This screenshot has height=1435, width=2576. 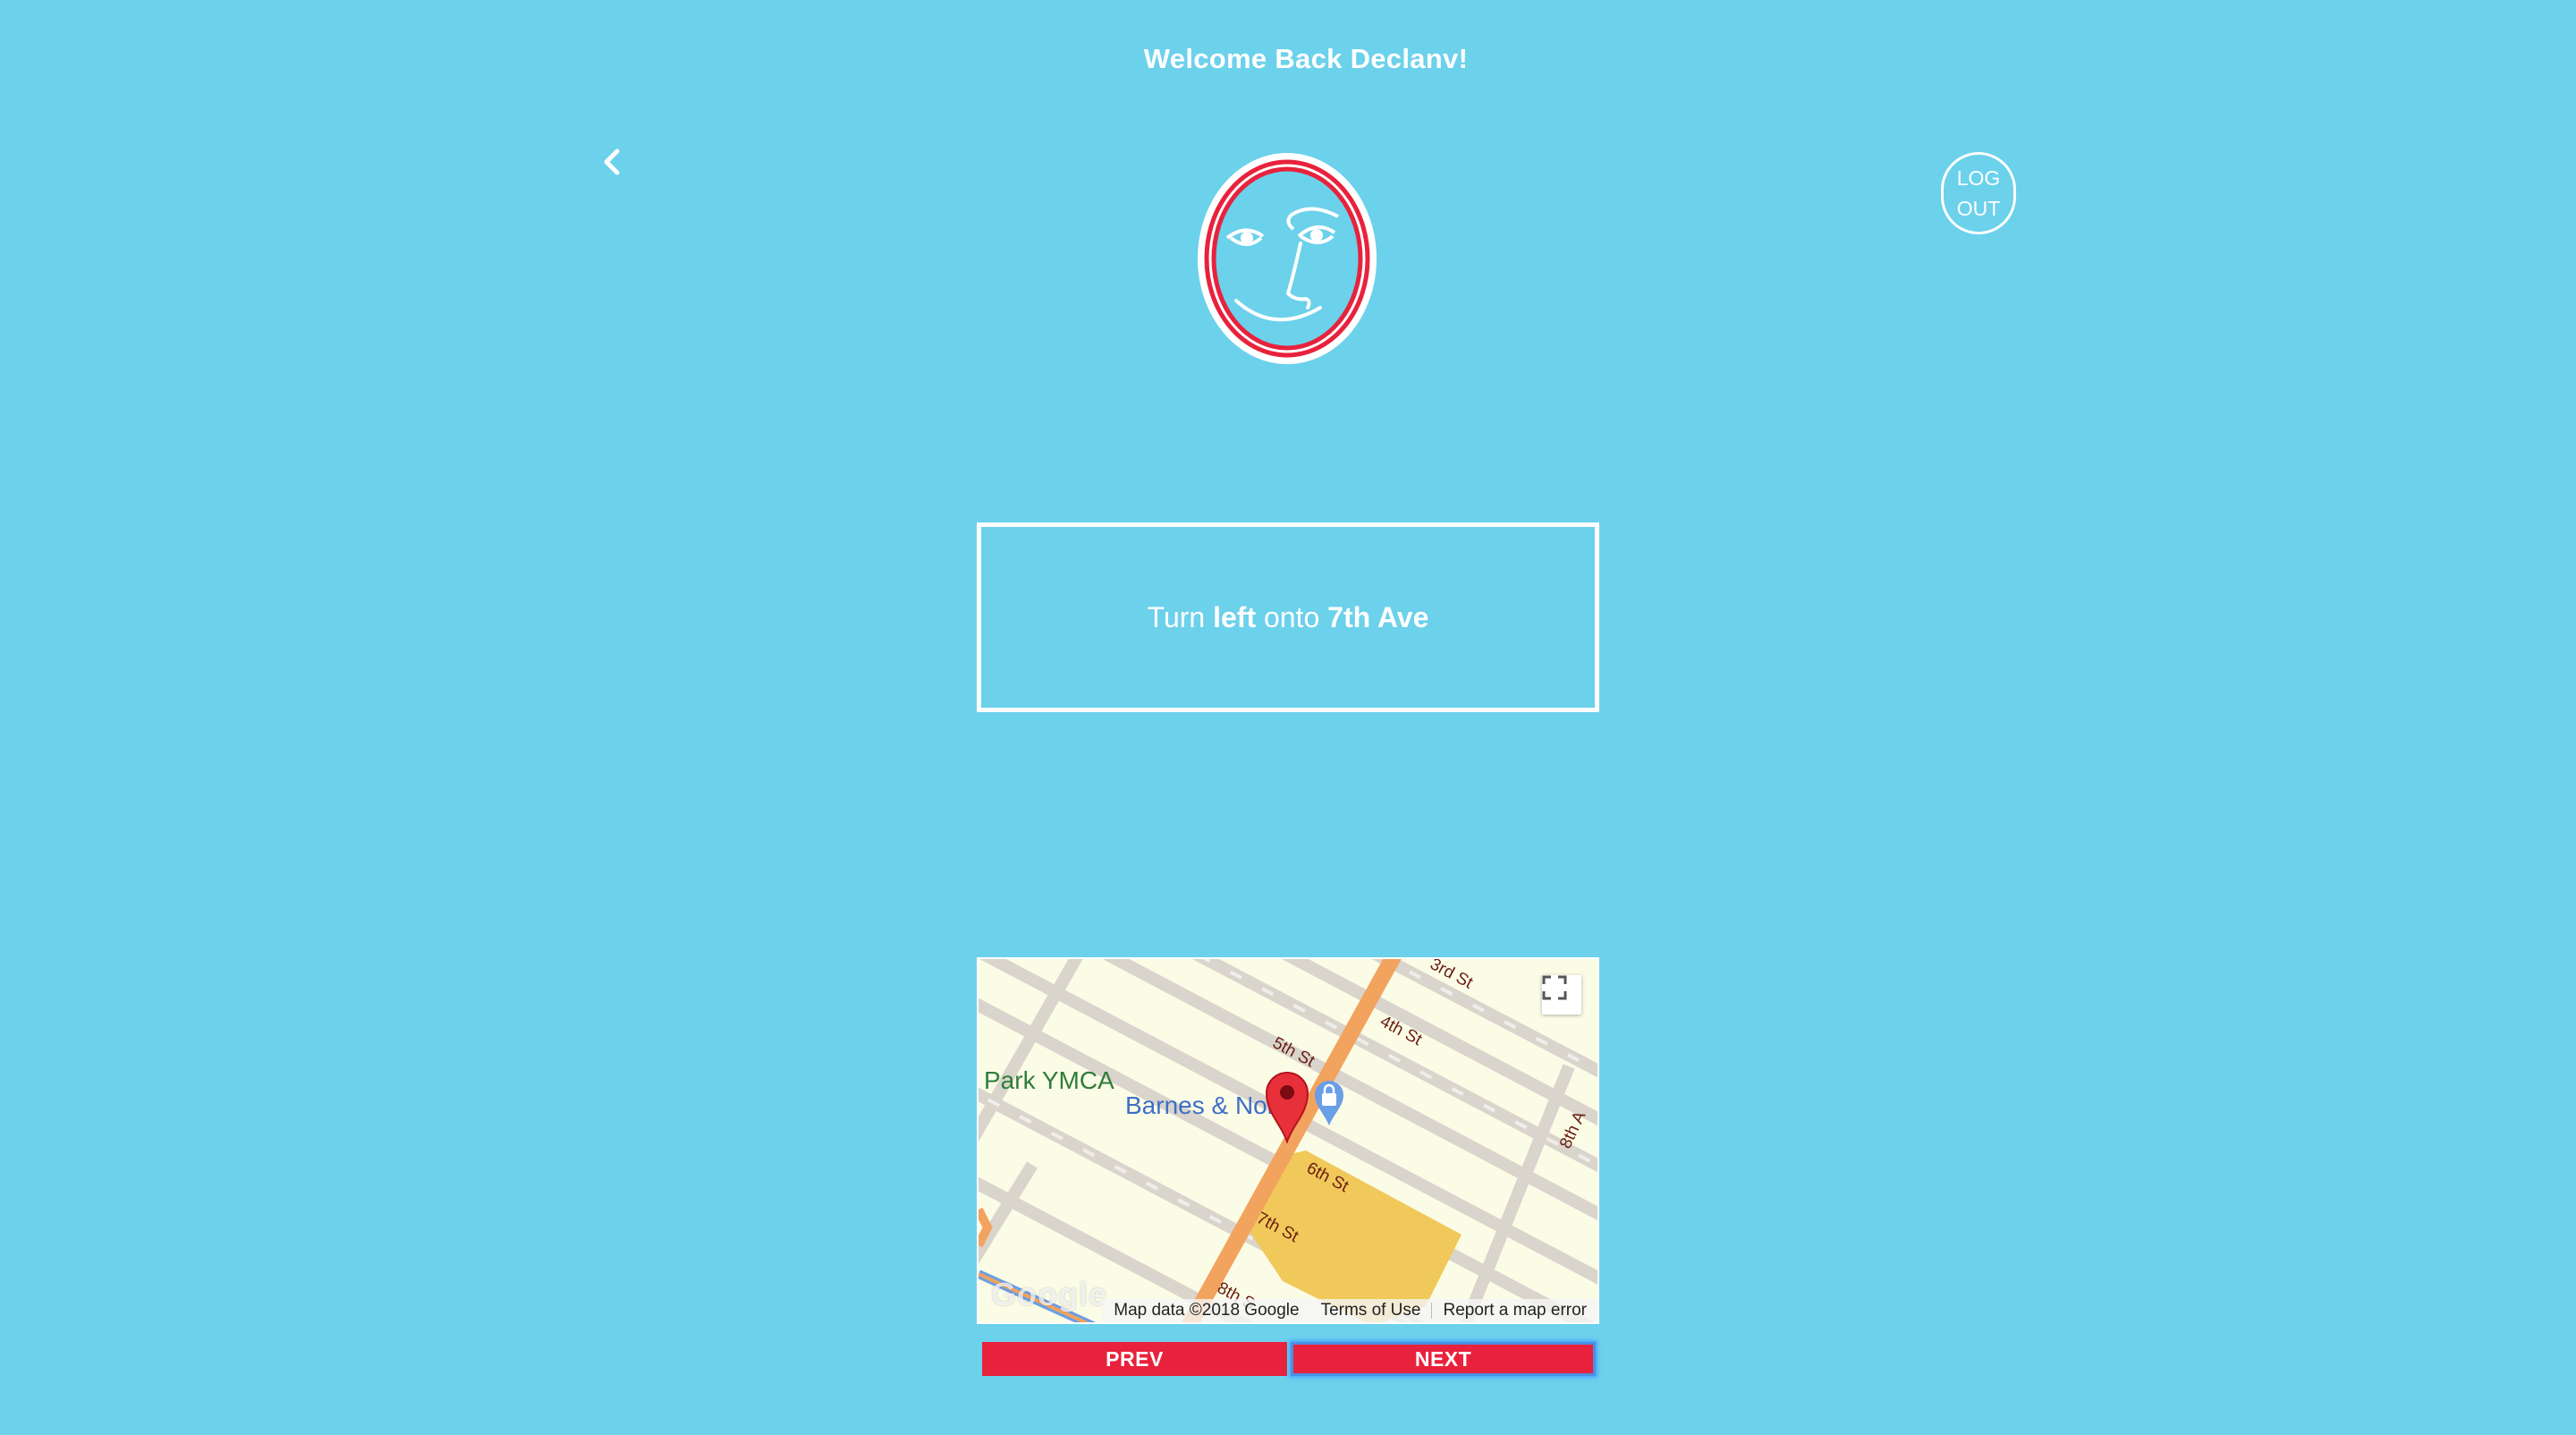 What do you see at coordinates (1978, 208) in the screenshot?
I see `logout-label-line2: OUT` at bounding box center [1978, 208].